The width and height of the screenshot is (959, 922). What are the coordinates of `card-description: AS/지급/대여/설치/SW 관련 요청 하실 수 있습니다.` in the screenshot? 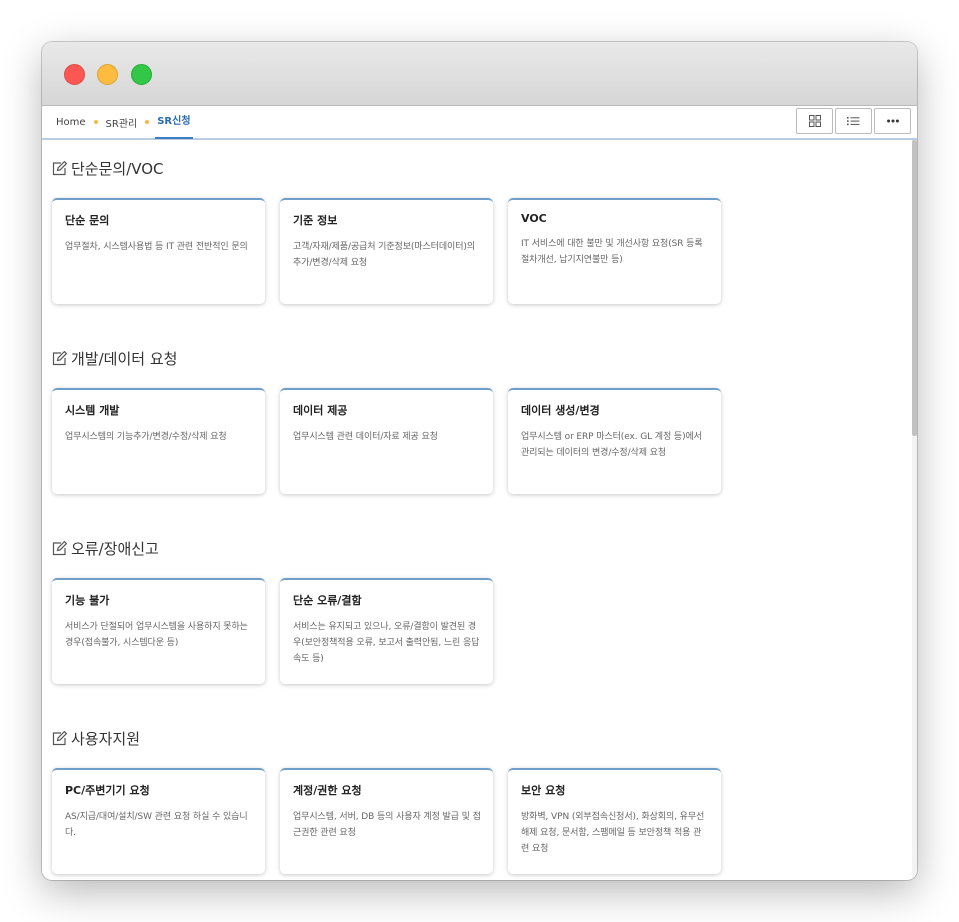 It's located at (156, 825).